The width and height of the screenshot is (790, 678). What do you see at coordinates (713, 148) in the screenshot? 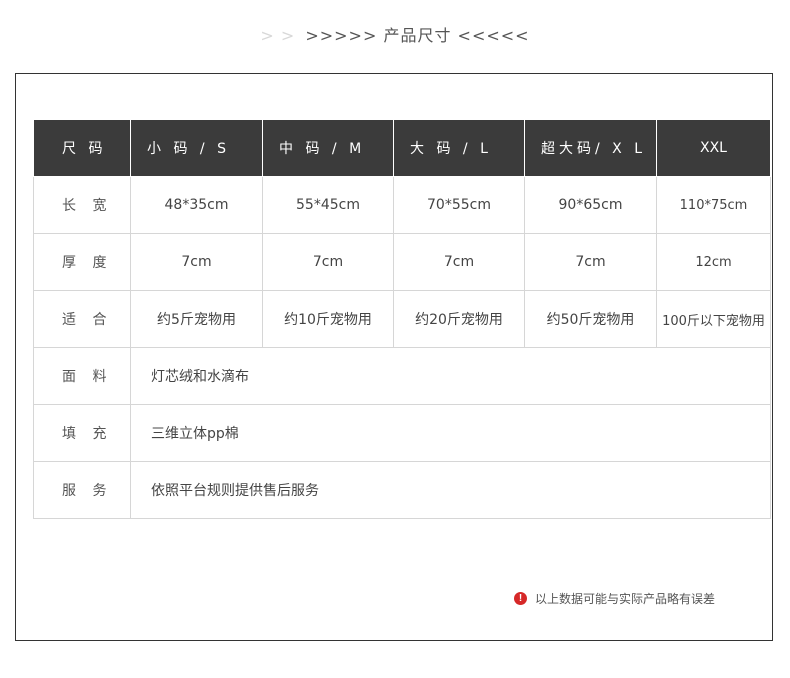
I see `header-xxl: XXL` at bounding box center [713, 148].